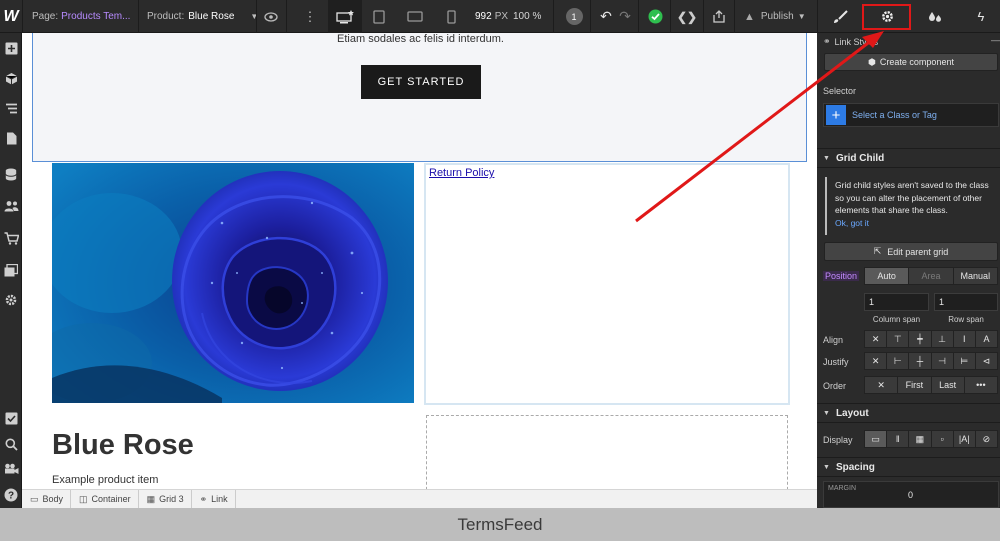 The height and width of the screenshot is (541, 1000). What do you see at coordinates (759, 127) in the screenshot?
I see `annotation-arrow` at bounding box center [759, 127].